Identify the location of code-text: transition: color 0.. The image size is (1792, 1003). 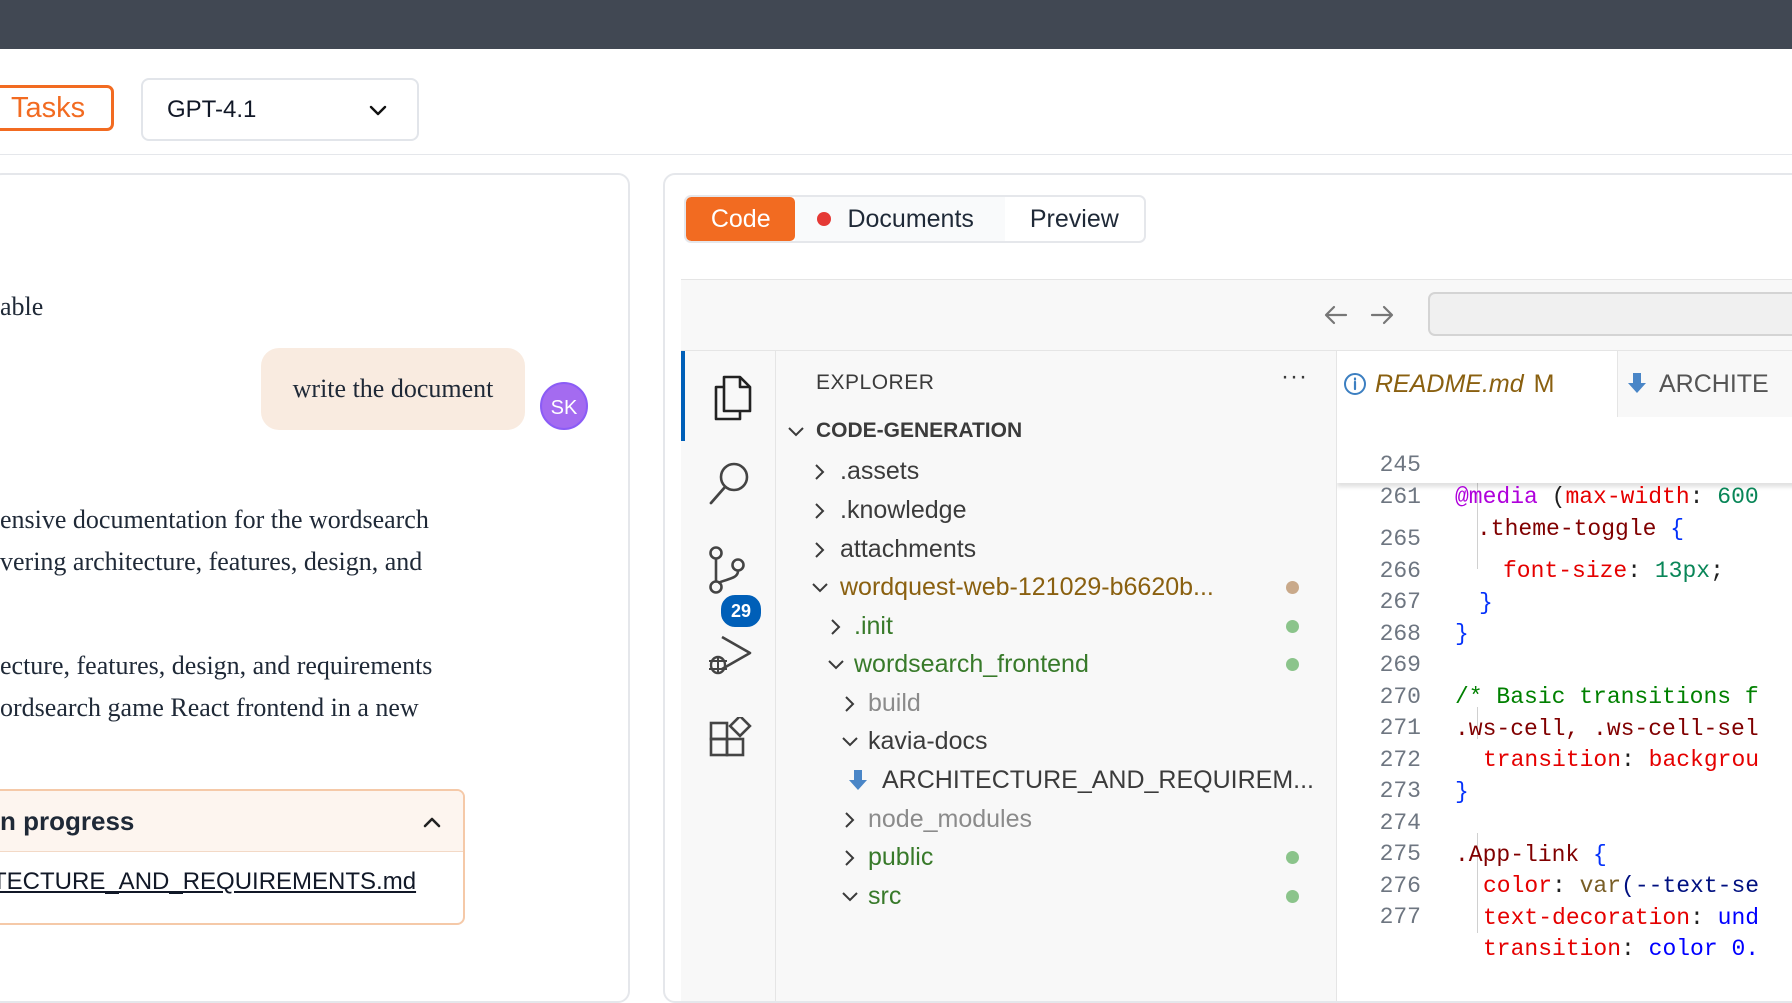
(1621, 949).